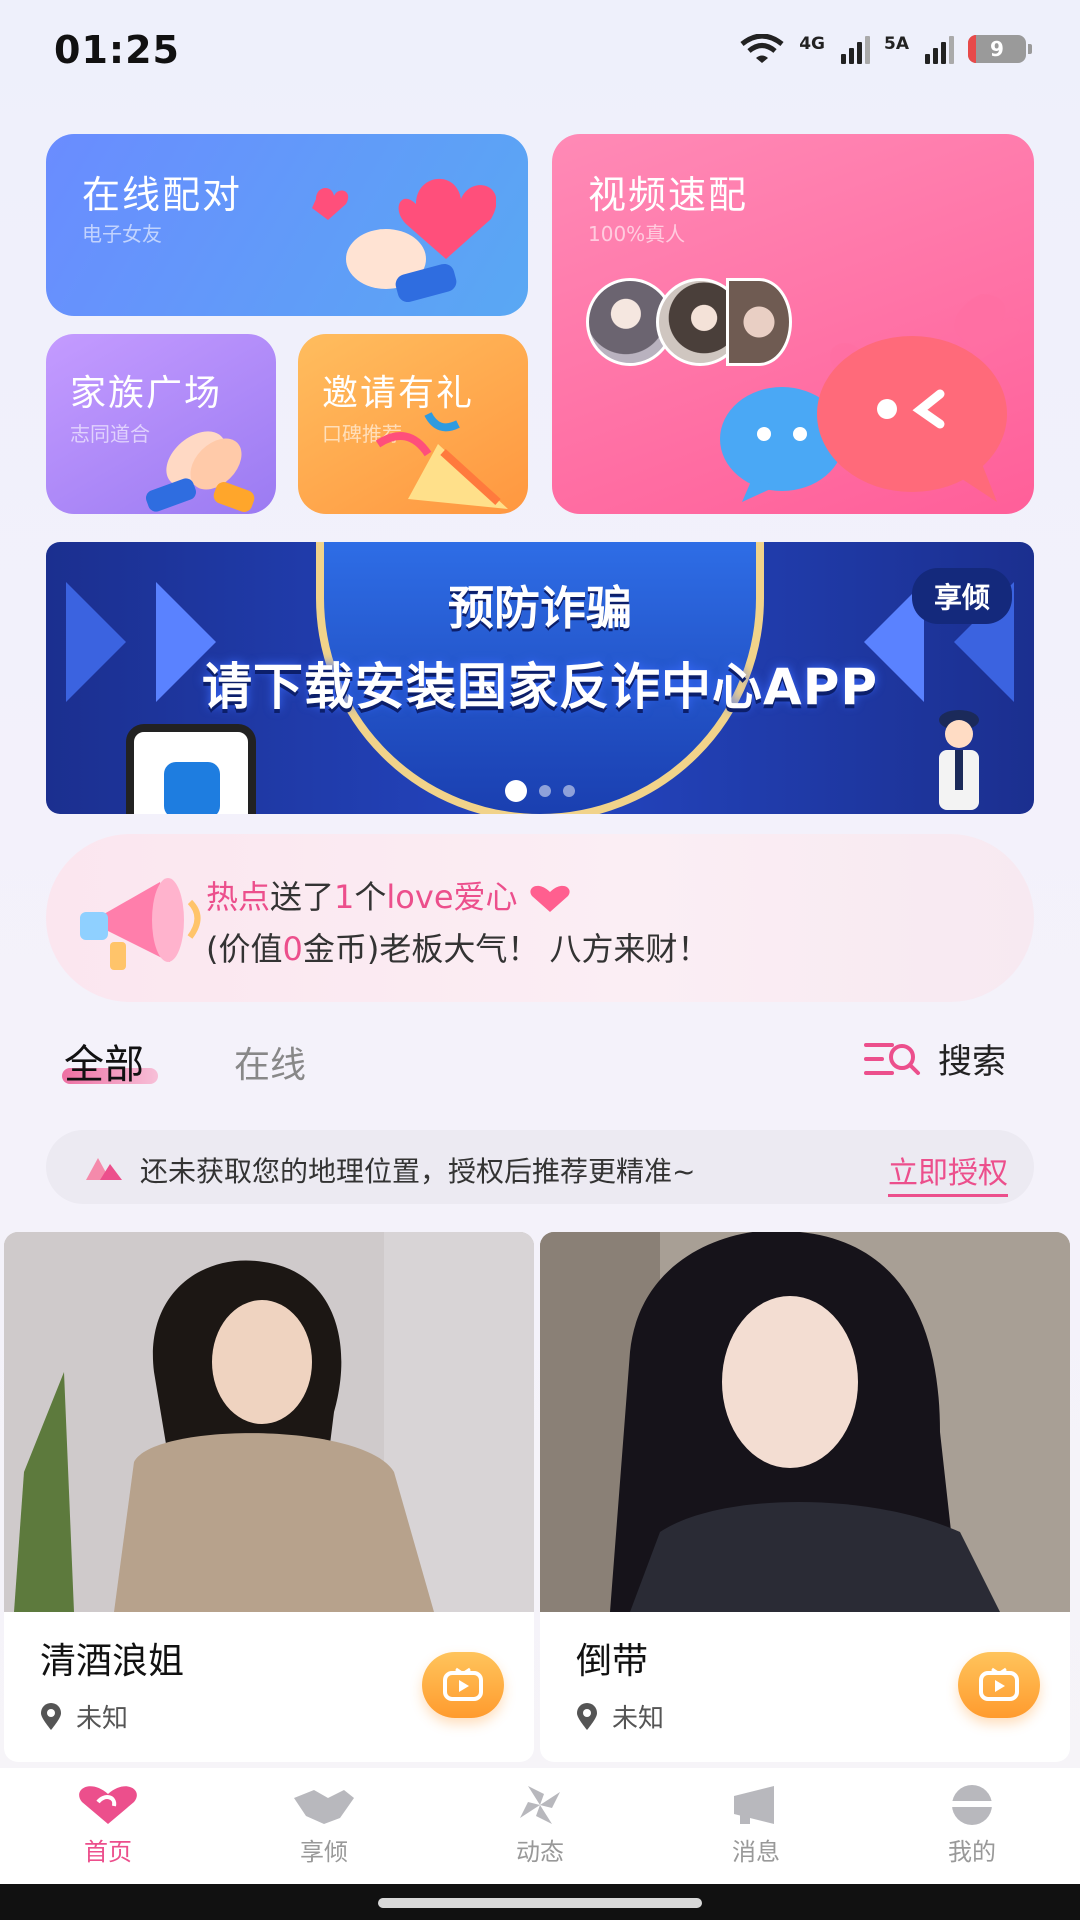 This screenshot has width=1080, height=1920. I want to click on chat-bubbles-icon, so click(870, 398).